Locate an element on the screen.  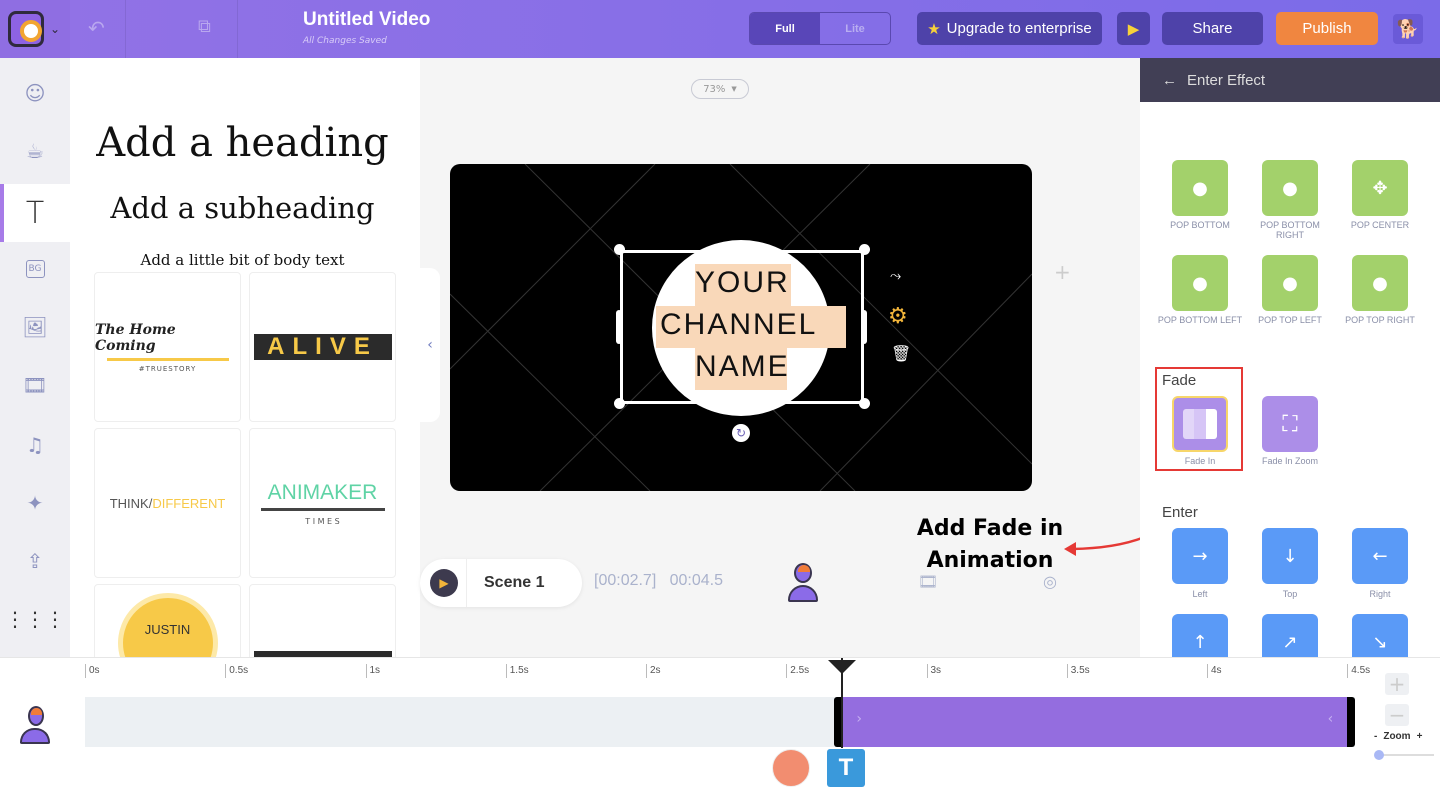
grid-icon: ⋮⋮⋮ is located at coordinates (35, 619).